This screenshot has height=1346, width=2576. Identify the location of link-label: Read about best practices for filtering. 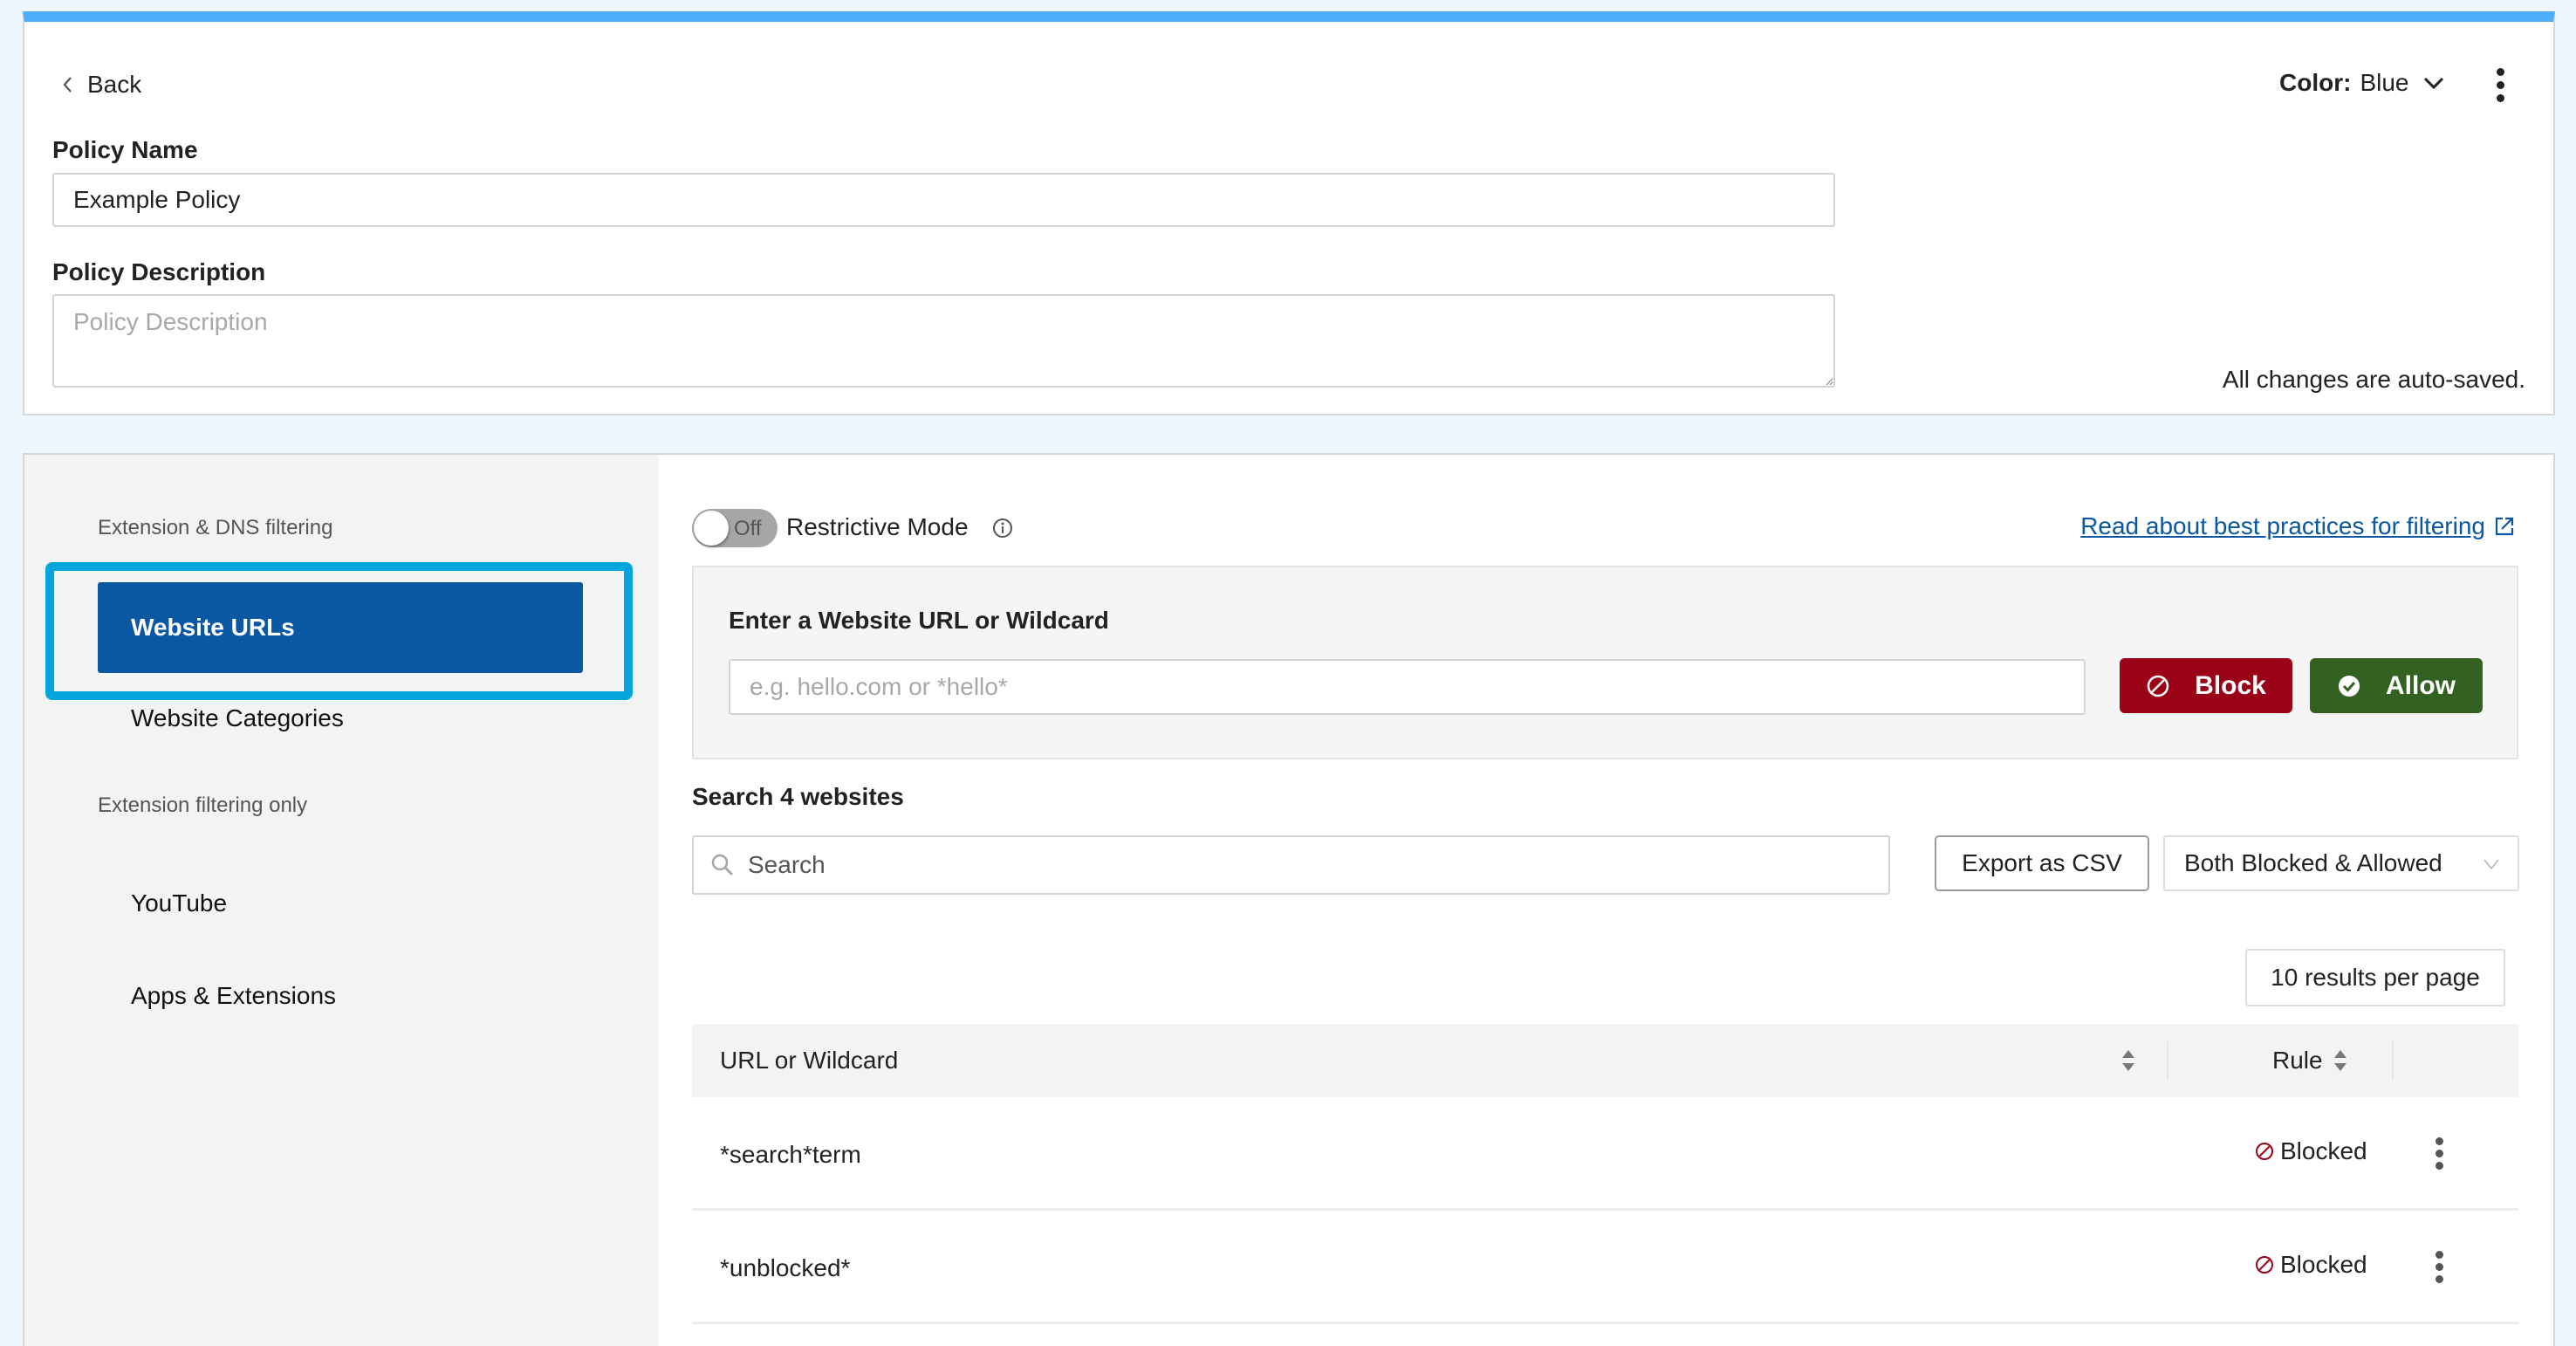
(2282, 525).